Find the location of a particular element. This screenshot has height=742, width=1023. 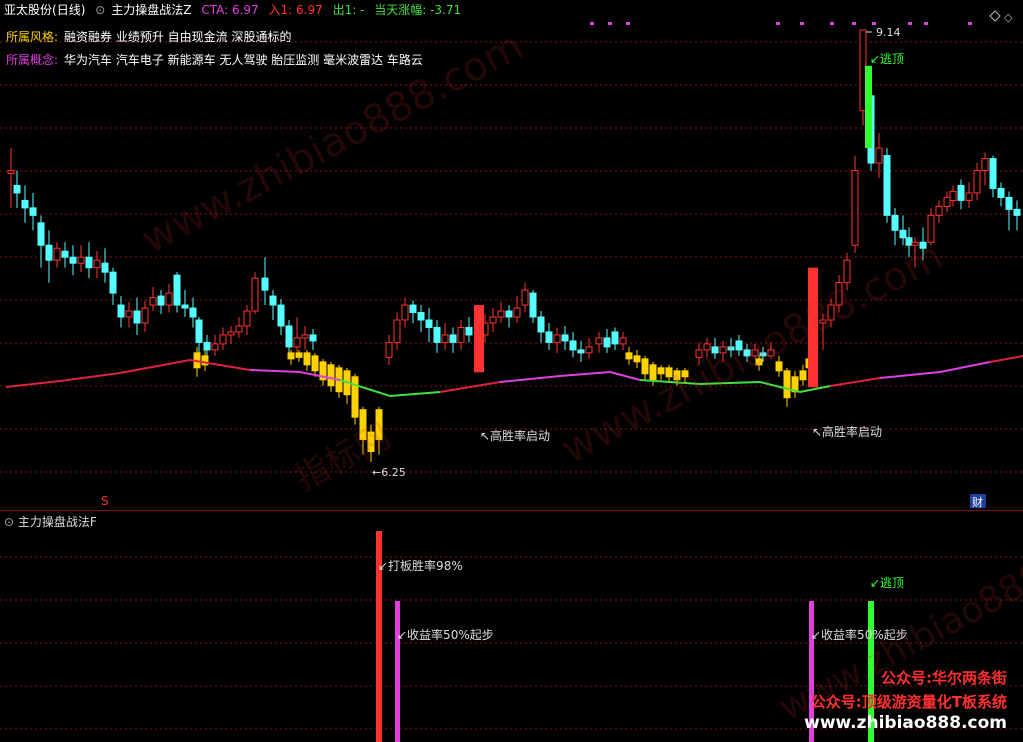

promo-url: www.zhibiao888.com is located at coordinates (905, 723).